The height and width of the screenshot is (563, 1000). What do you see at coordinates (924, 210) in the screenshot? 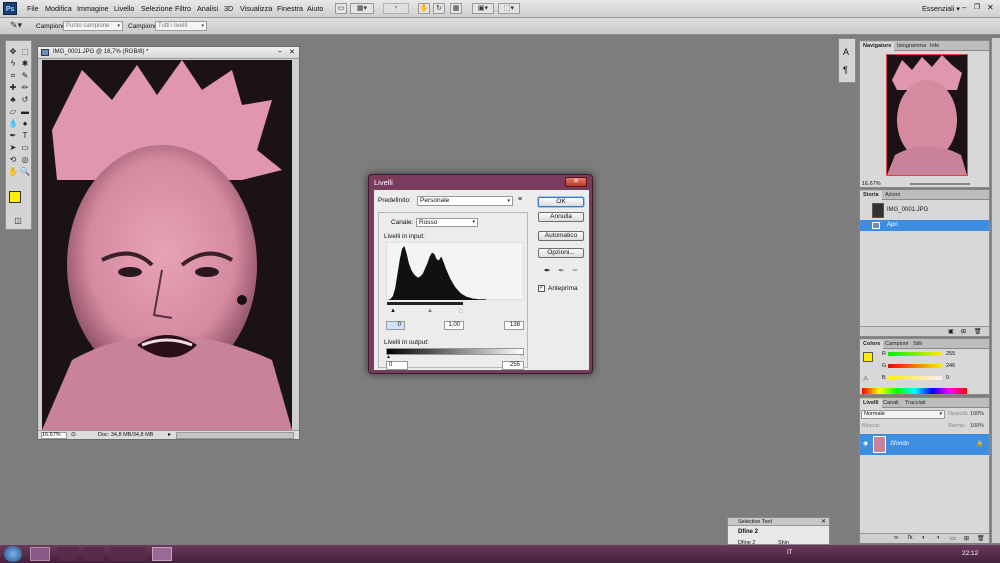
I see `history-snapshot-row: IMG_0001.JPG` at bounding box center [924, 210].